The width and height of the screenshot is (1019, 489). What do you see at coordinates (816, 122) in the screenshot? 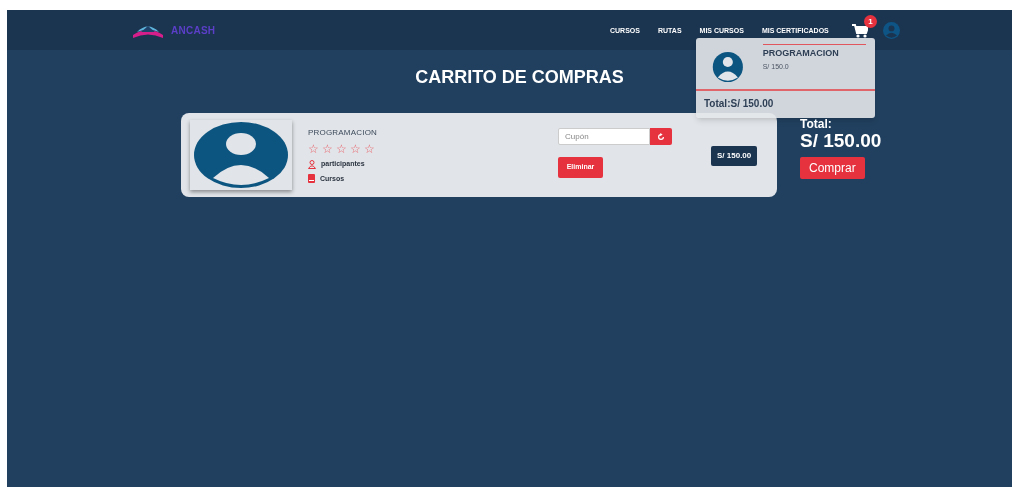
I see `total-label: Total:` at bounding box center [816, 122].